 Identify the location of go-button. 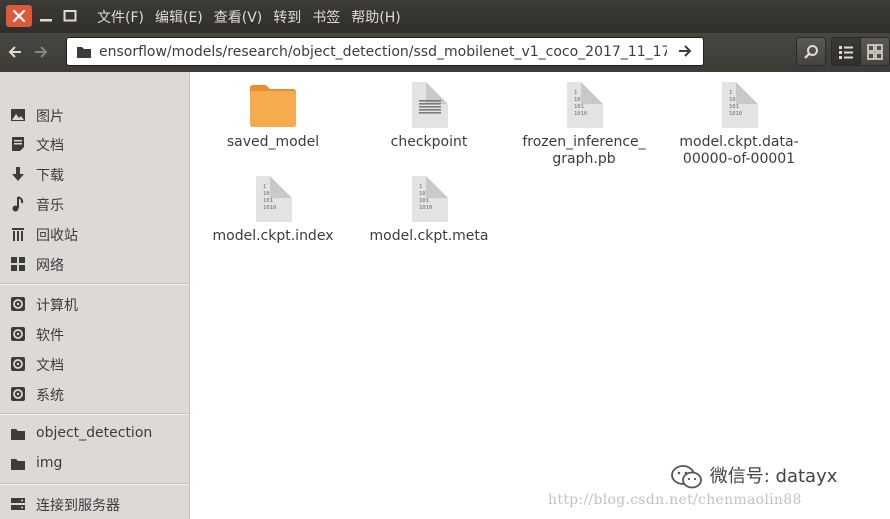
(685, 53).